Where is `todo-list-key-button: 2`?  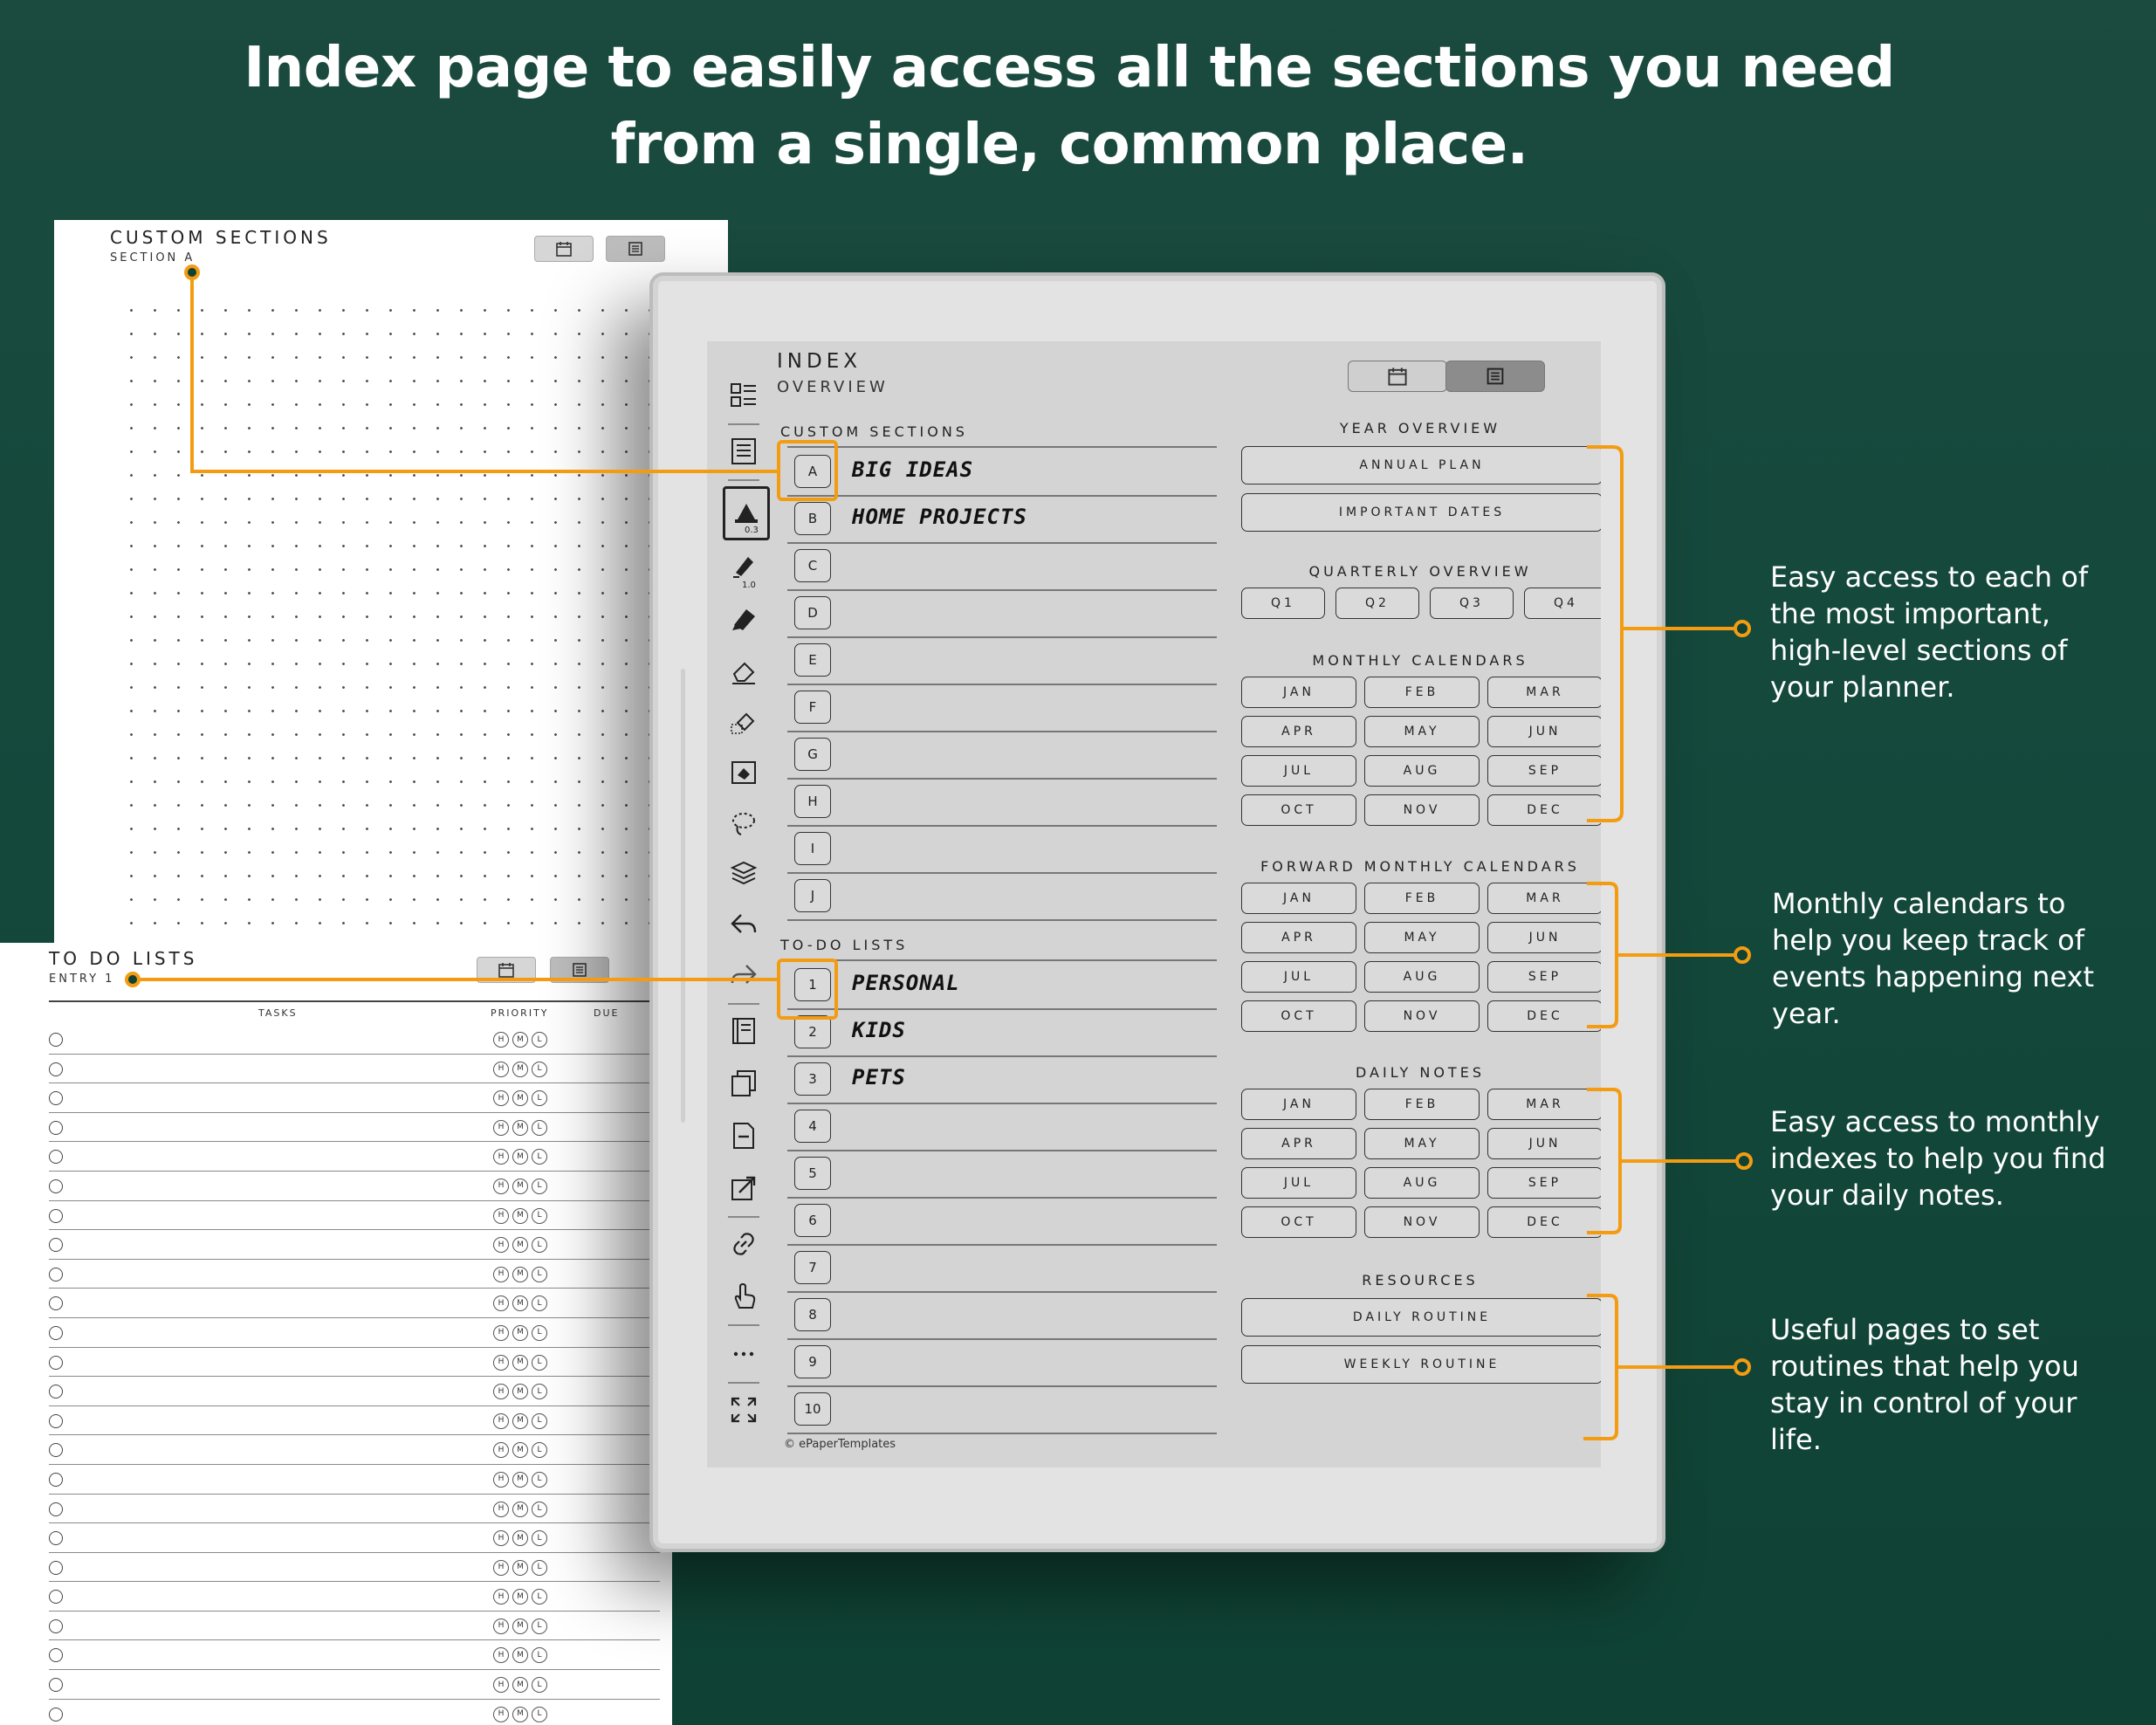 todo-list-key-button: 2 is located at coordinates (812, 1031).